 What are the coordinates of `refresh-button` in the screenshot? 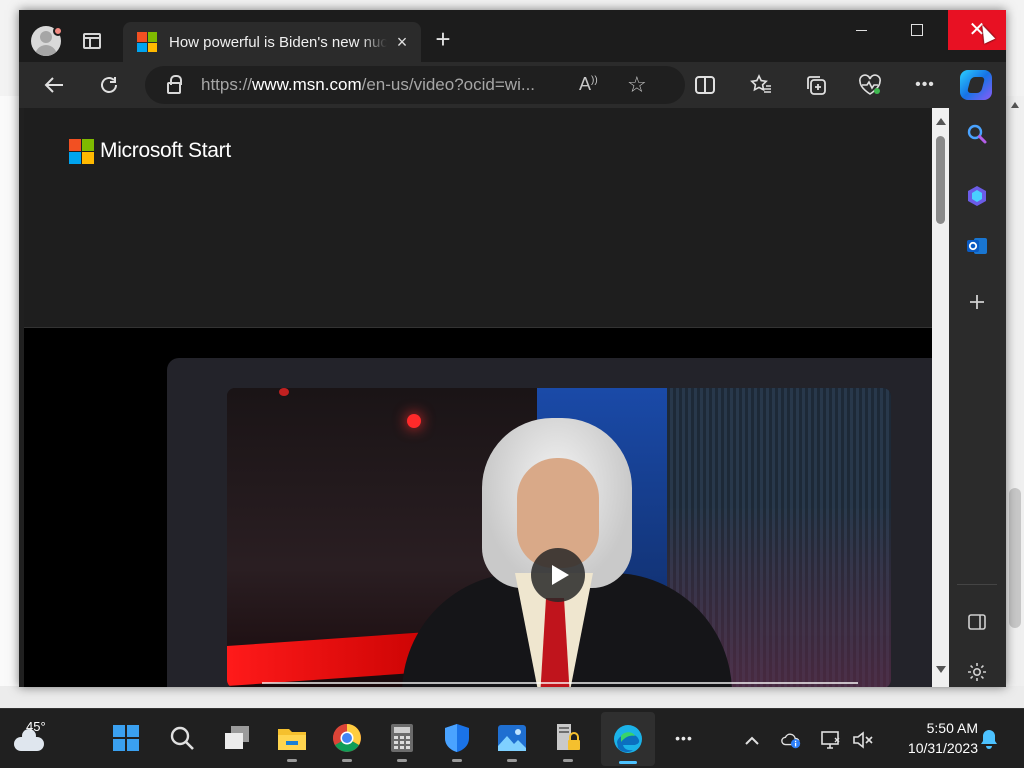 It's located at (109, 85).